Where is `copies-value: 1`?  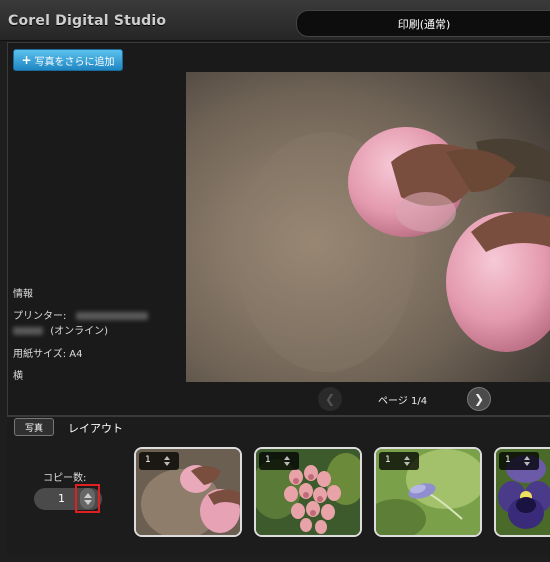 copies-value: 1 is located at coordinates (61, 498).